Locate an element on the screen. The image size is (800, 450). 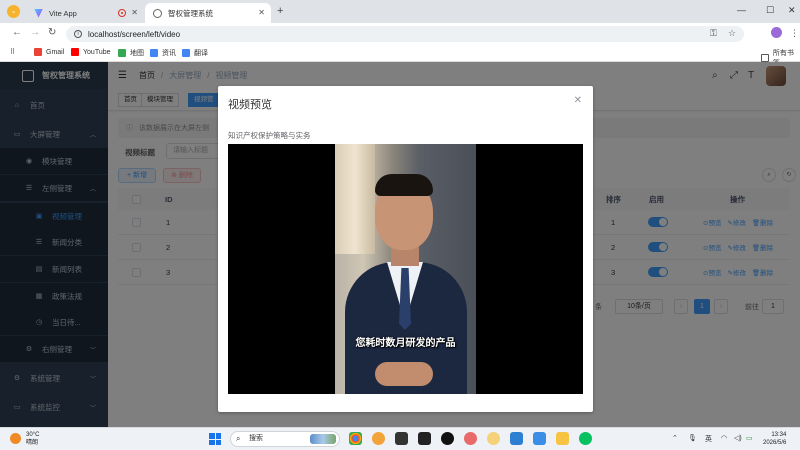
reload-icon: ↻ is located at coordinates (52, 32).